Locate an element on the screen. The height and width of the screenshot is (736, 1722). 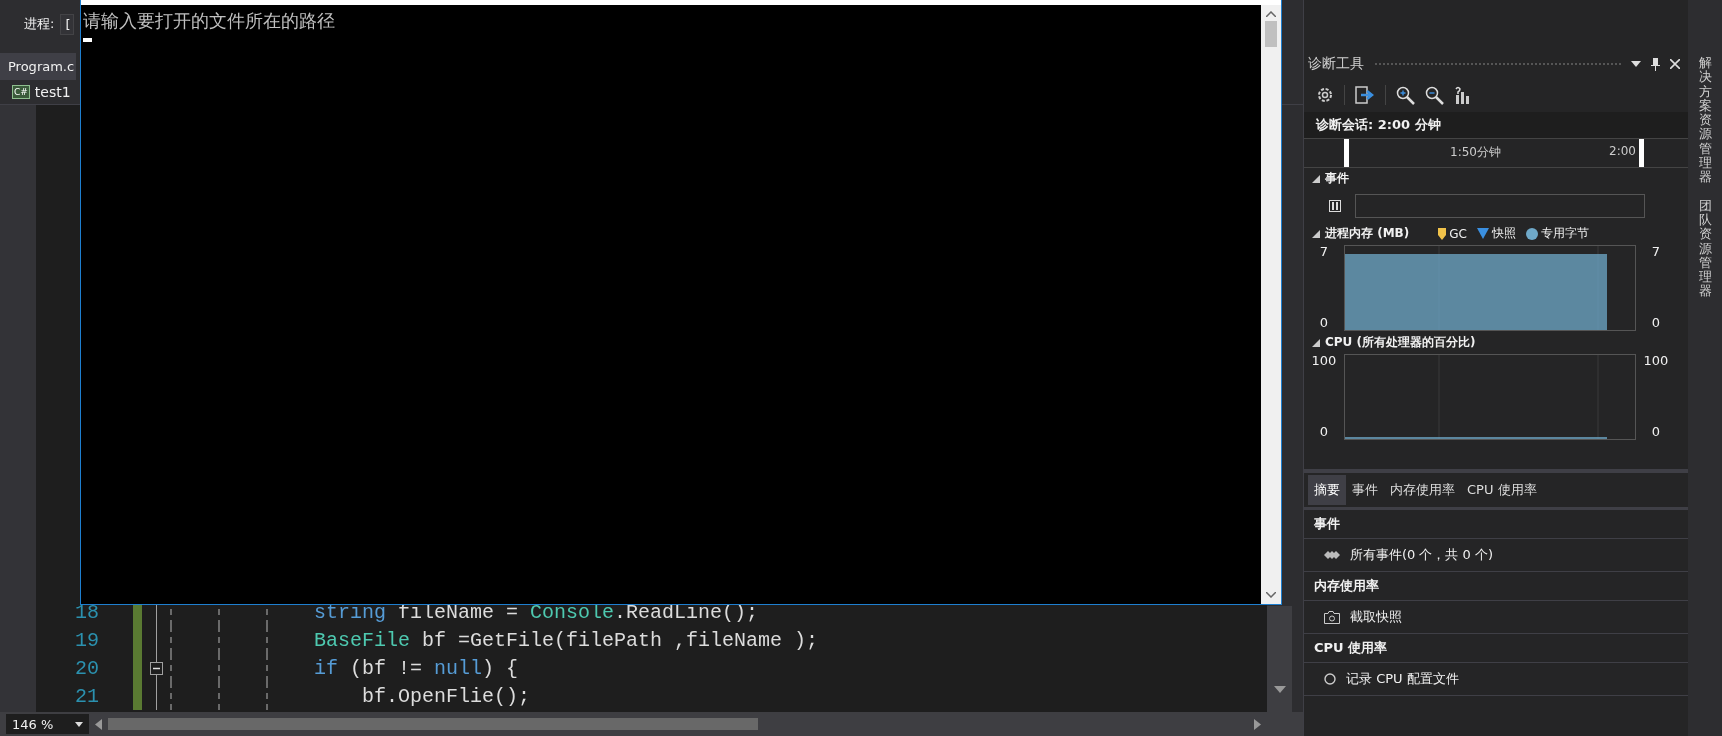
close-icon is located at coordinates (1675, 64).